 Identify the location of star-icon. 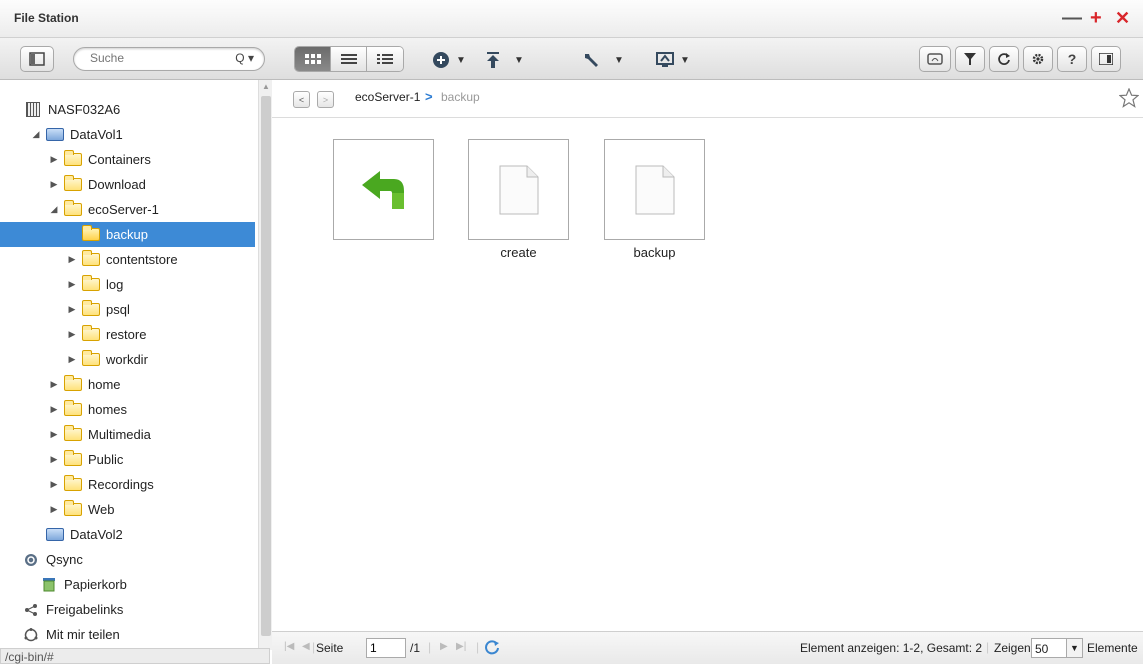
(1129, 98).